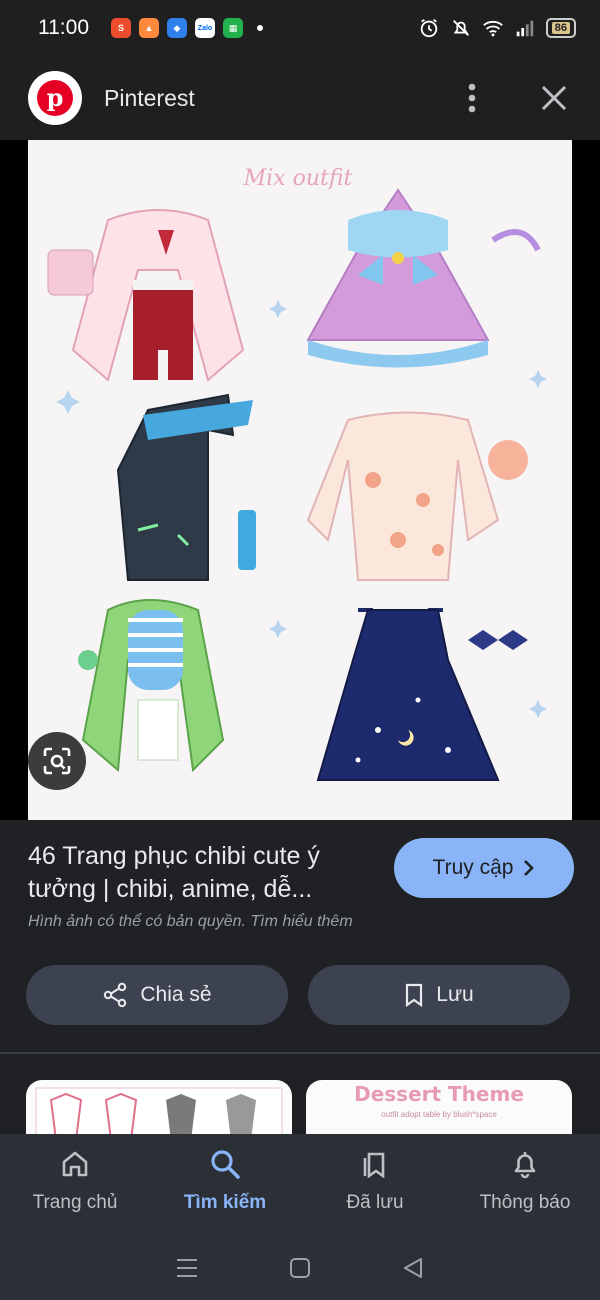 This screenshot has width=600, height=1300. Describe the element at coordinates (205, 28) in the screenshot. I see `zalo-icon: Zalo` at that location.